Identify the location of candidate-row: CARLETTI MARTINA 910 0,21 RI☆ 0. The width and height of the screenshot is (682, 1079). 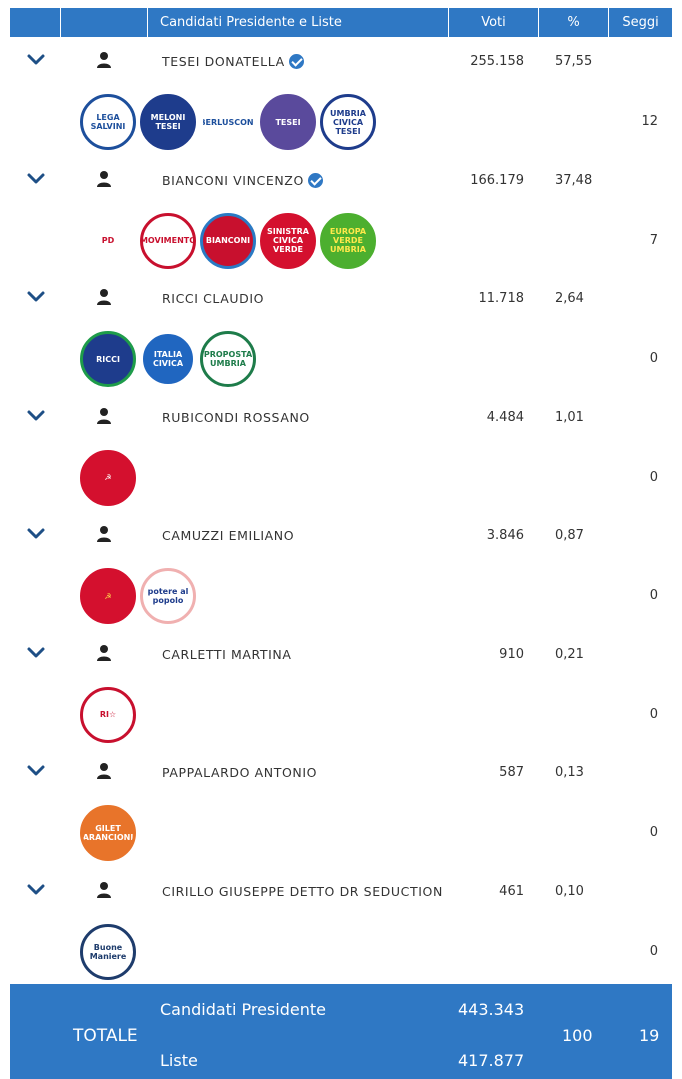
(341, 692).